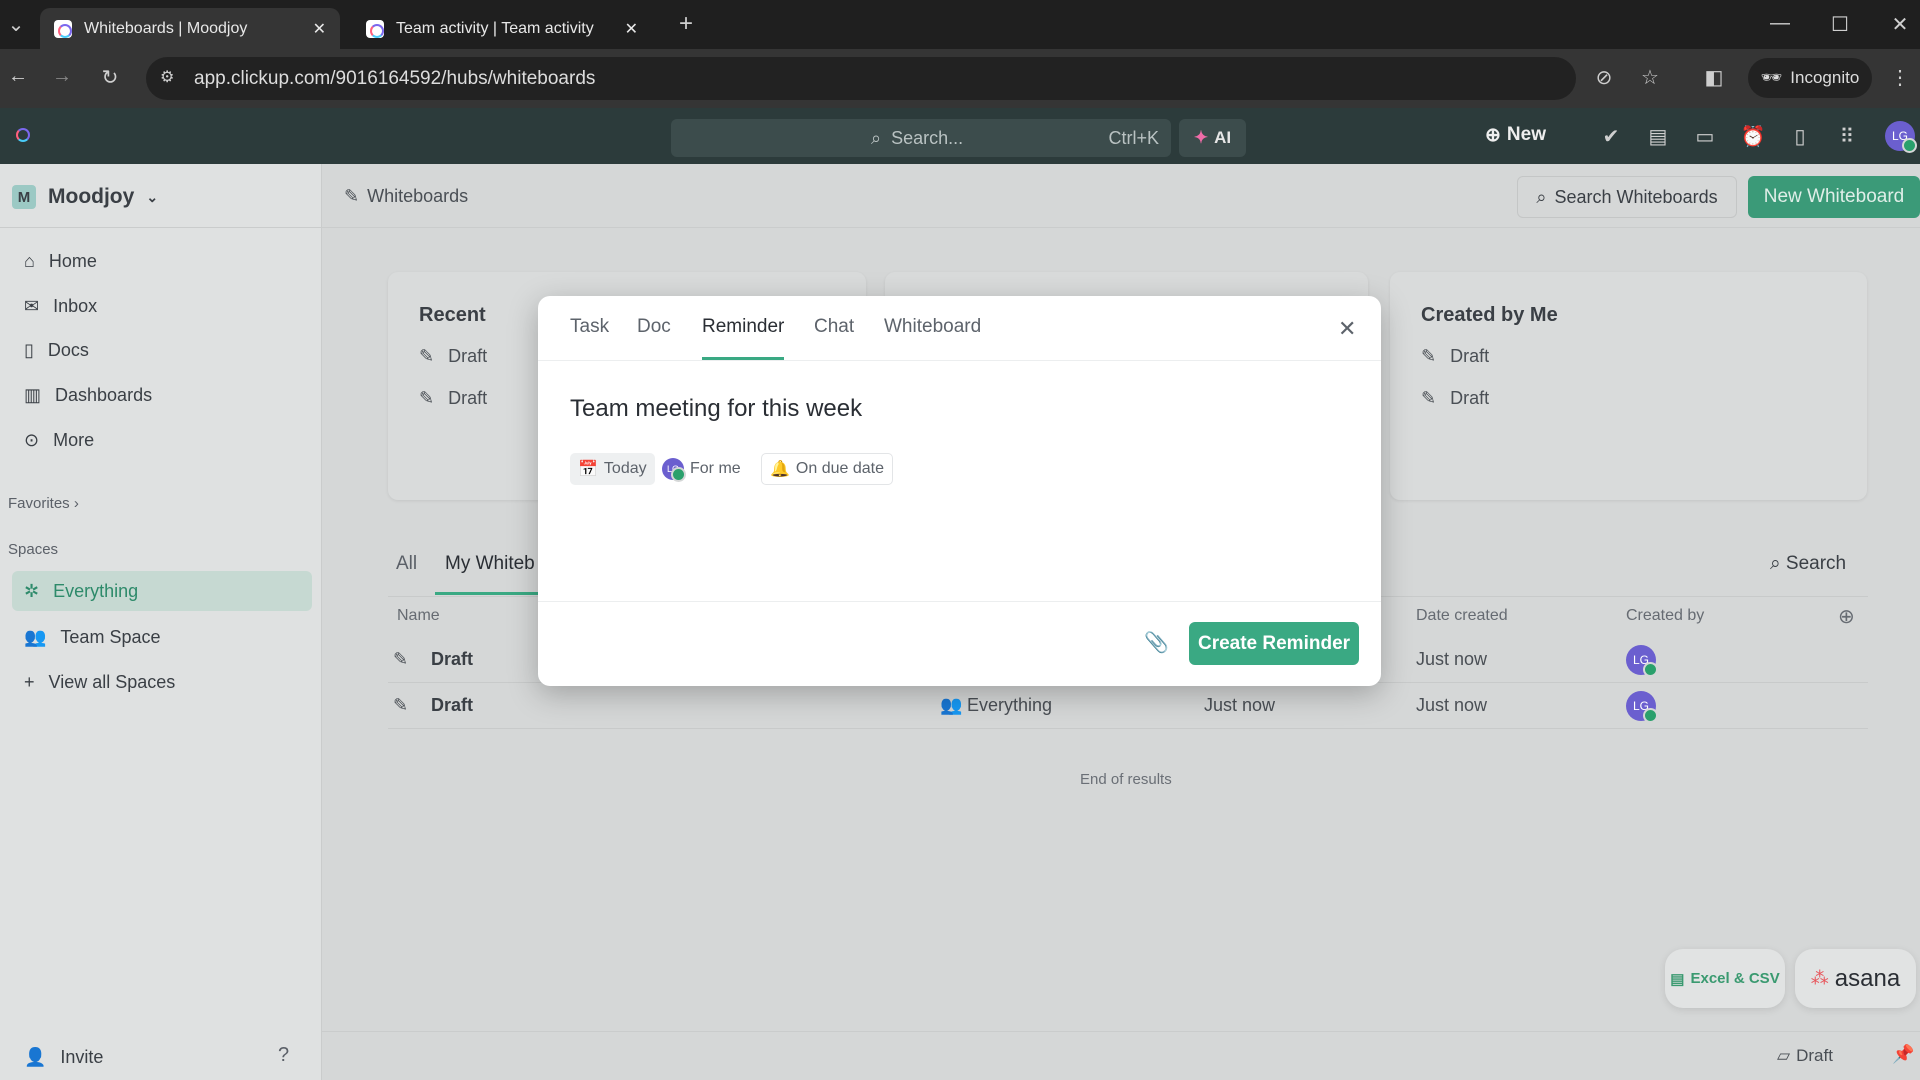 This screenshot has height=1080, width=1920. What do you see at coordinates (72, 260) in the screenshot?
I see `sidebar-label: Home` at bounding box center [72, 260].